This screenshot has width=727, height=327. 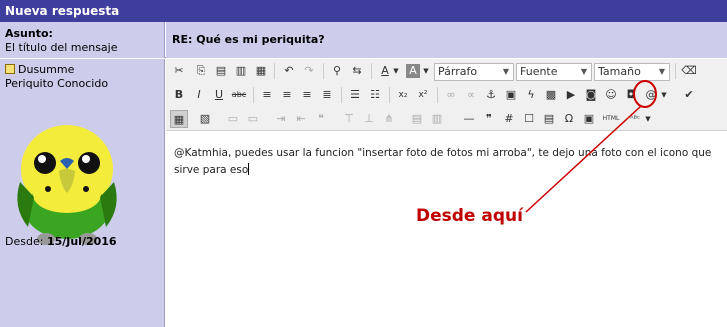 What do you see at coordinates (689, 71) in the screenshot?
I see `eraser-icon: ⌫` at bounding box center [689, 71].